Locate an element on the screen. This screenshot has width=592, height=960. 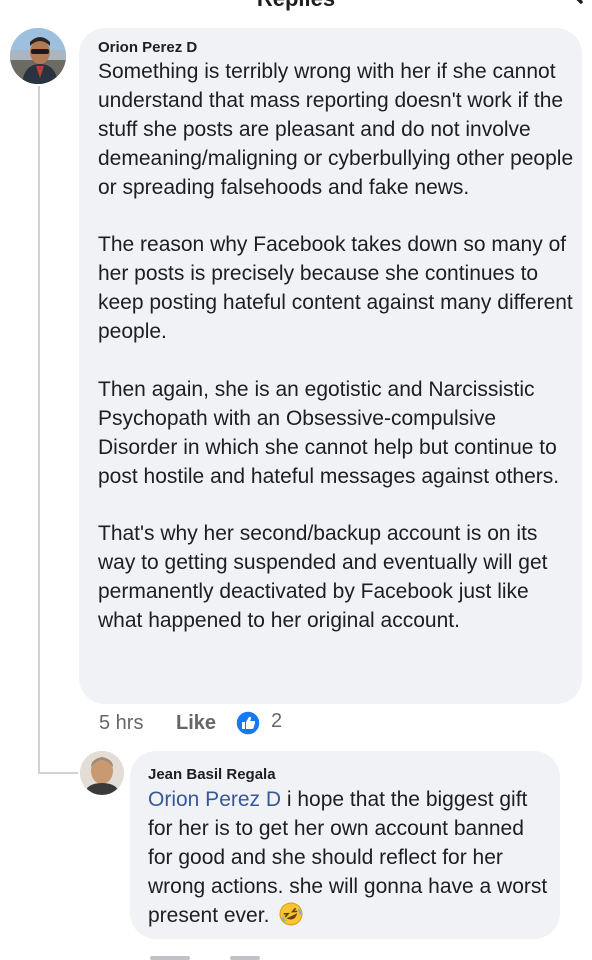
page-title: Replies is located at coordinates (296, 6).